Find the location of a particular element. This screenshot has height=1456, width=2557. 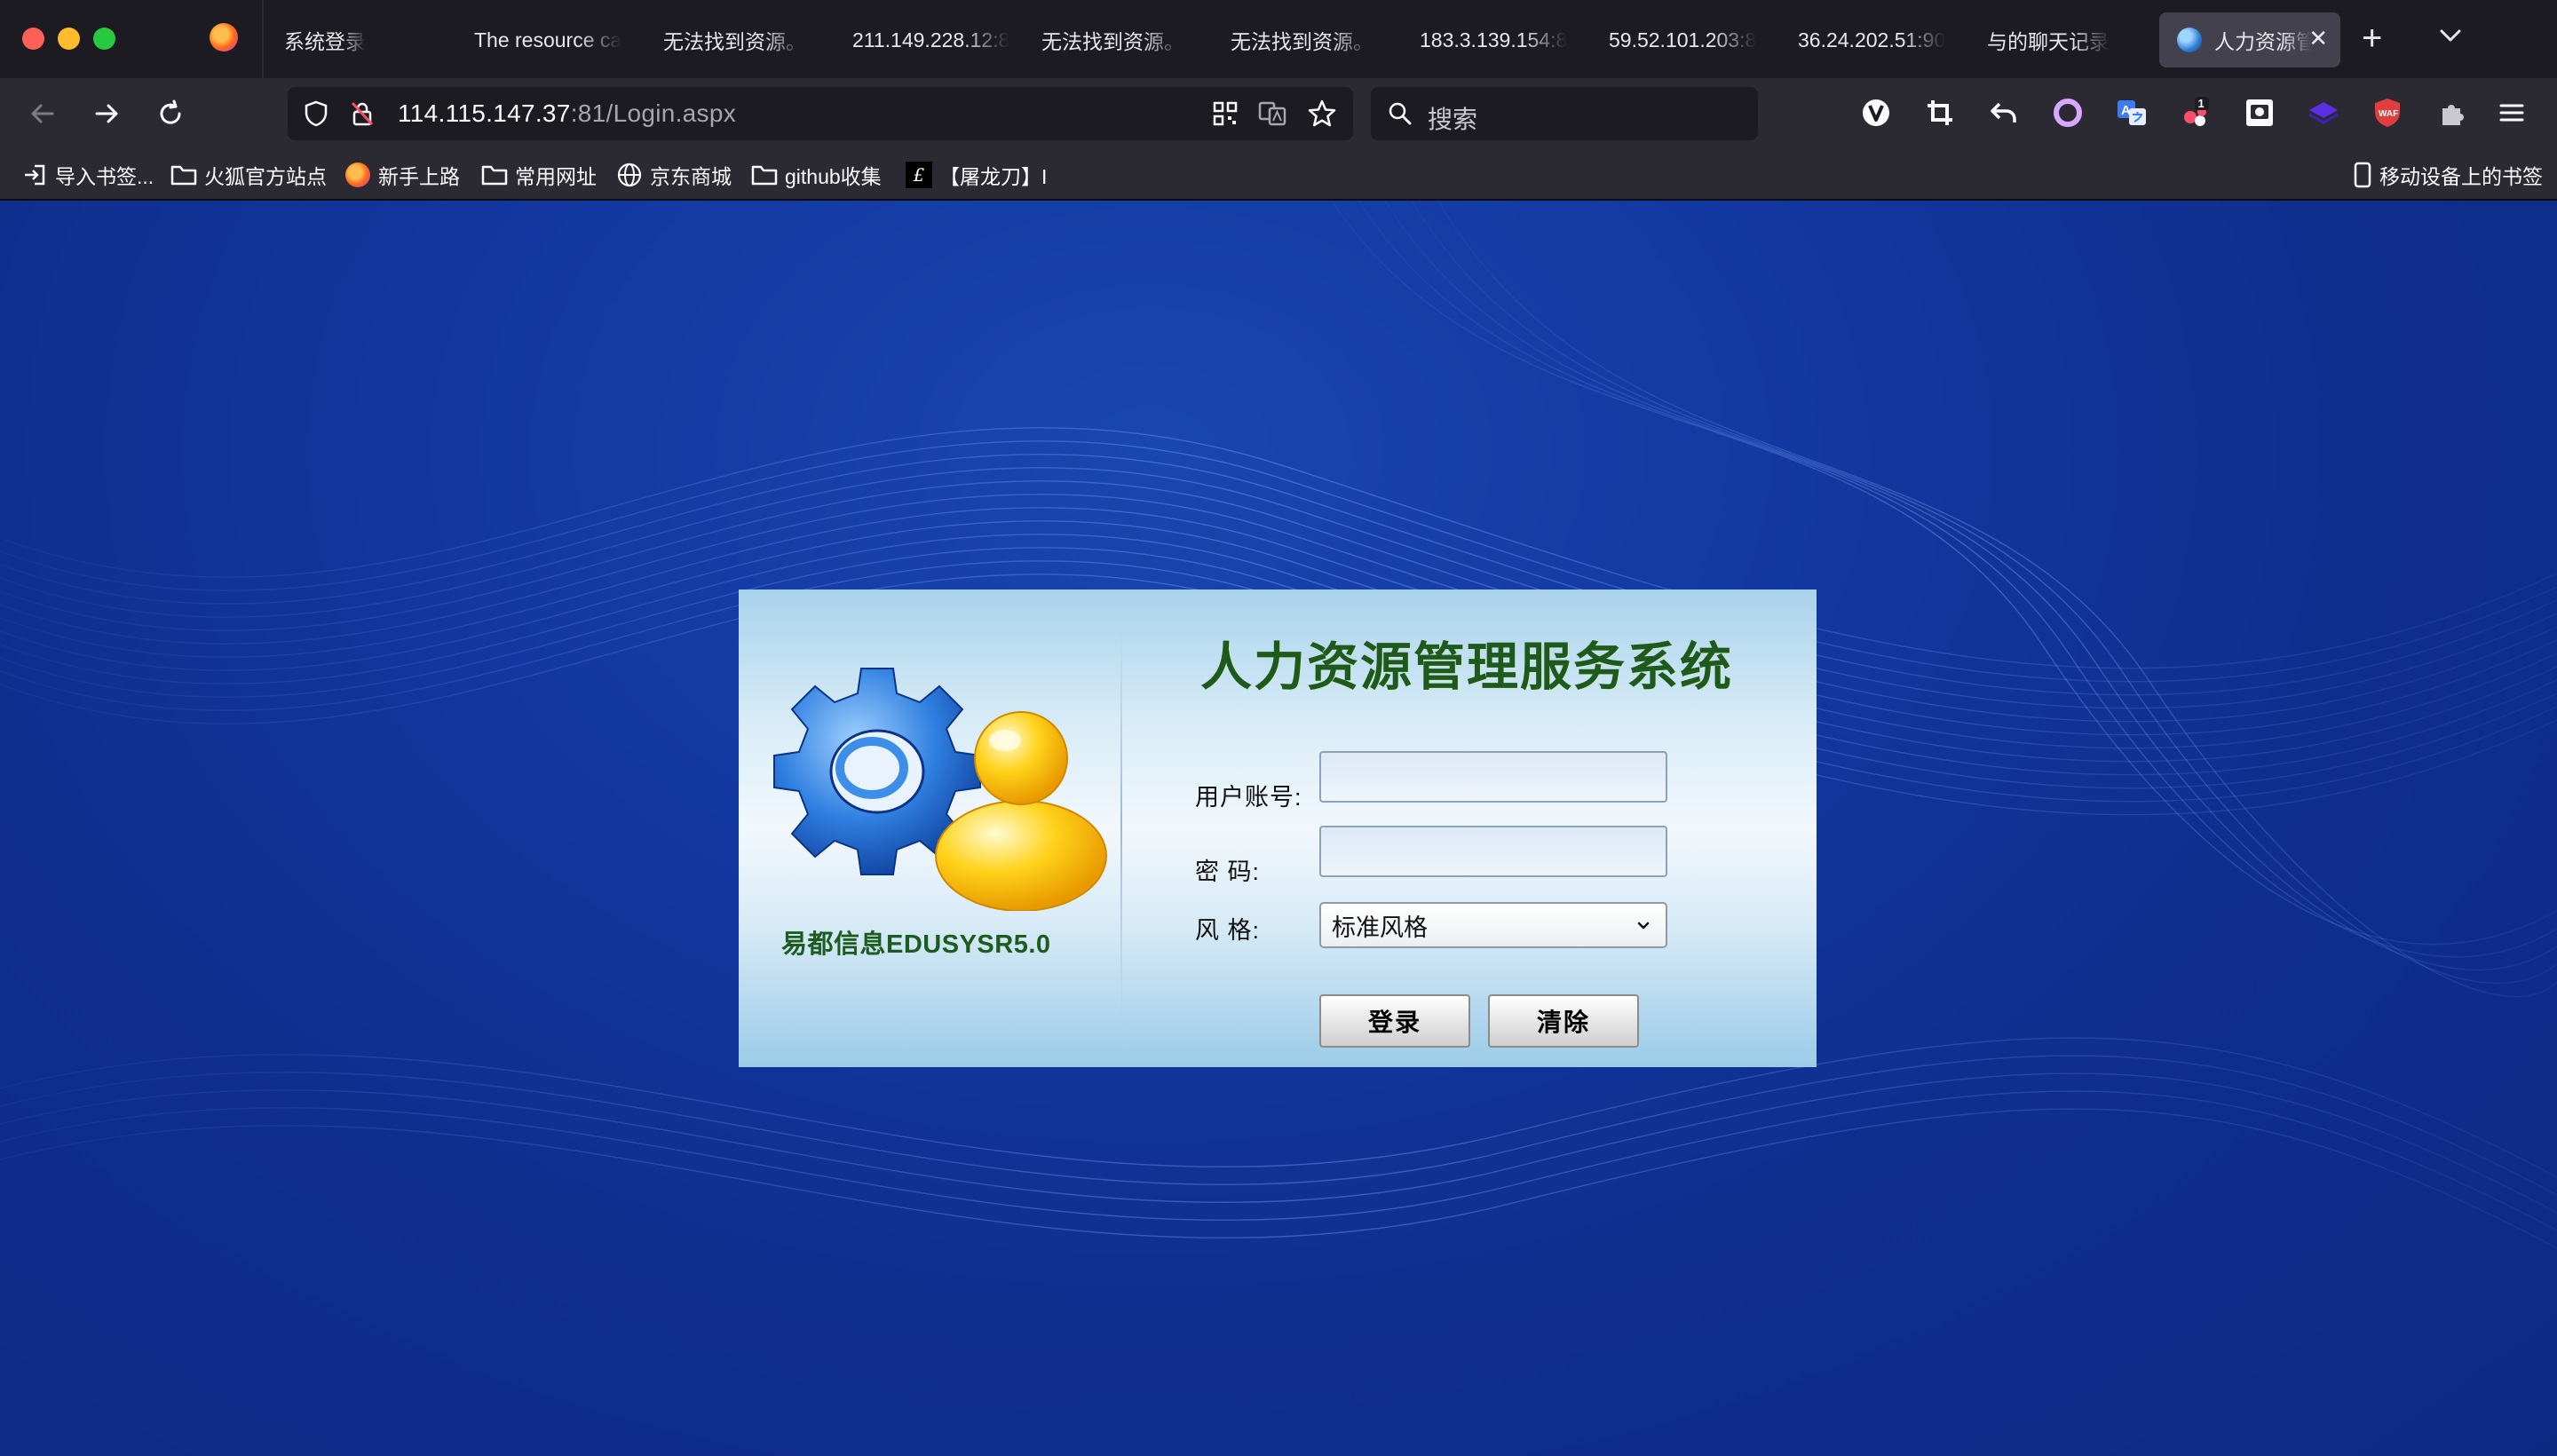

url-bar: 114.115.147.37:81/Login.aspx is located at coordinates (820, 113).